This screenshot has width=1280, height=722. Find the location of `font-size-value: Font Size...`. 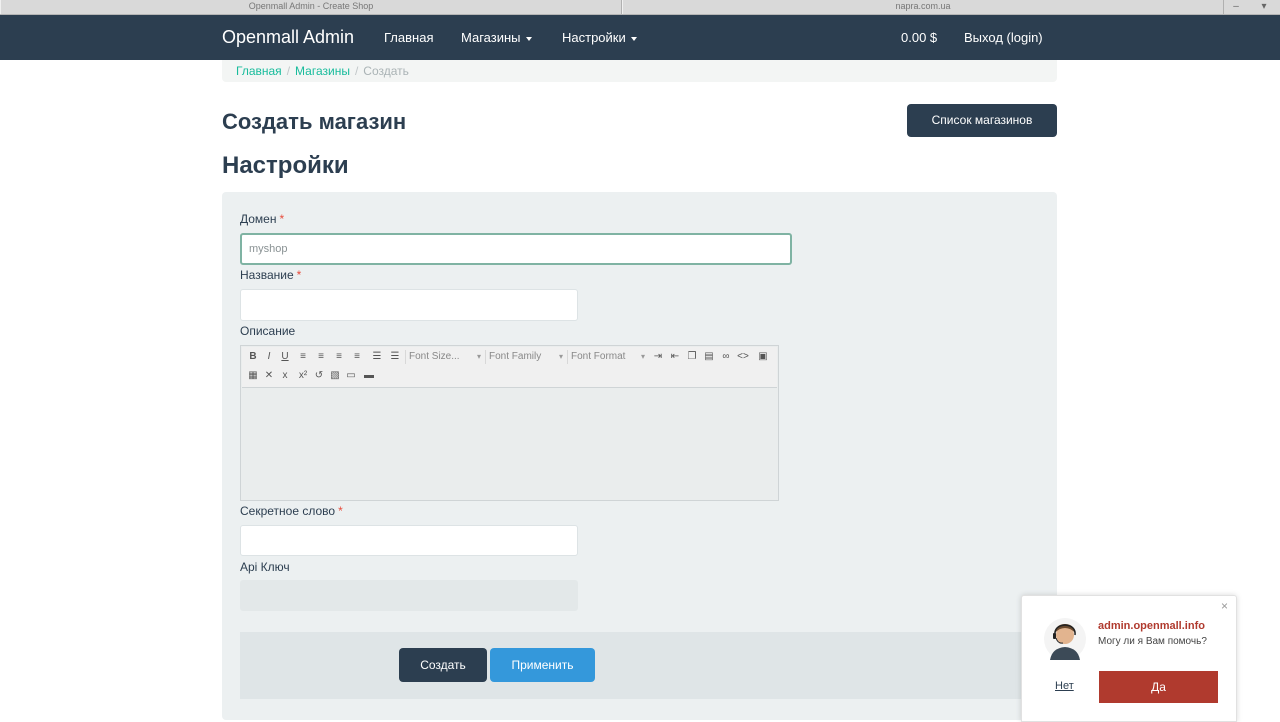

font-size-value: Font Size... is located at coordinates (434, 356).